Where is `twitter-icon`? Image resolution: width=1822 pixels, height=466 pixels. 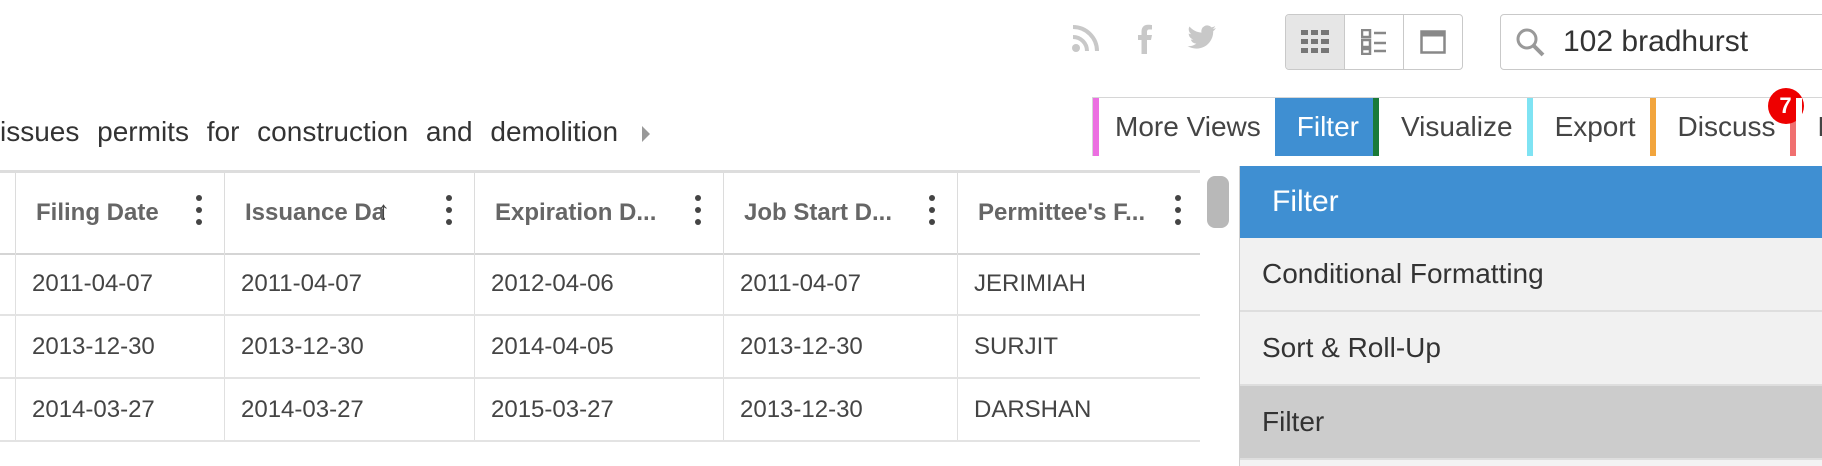
twitter-icon is located at coordinates (1202, 42).